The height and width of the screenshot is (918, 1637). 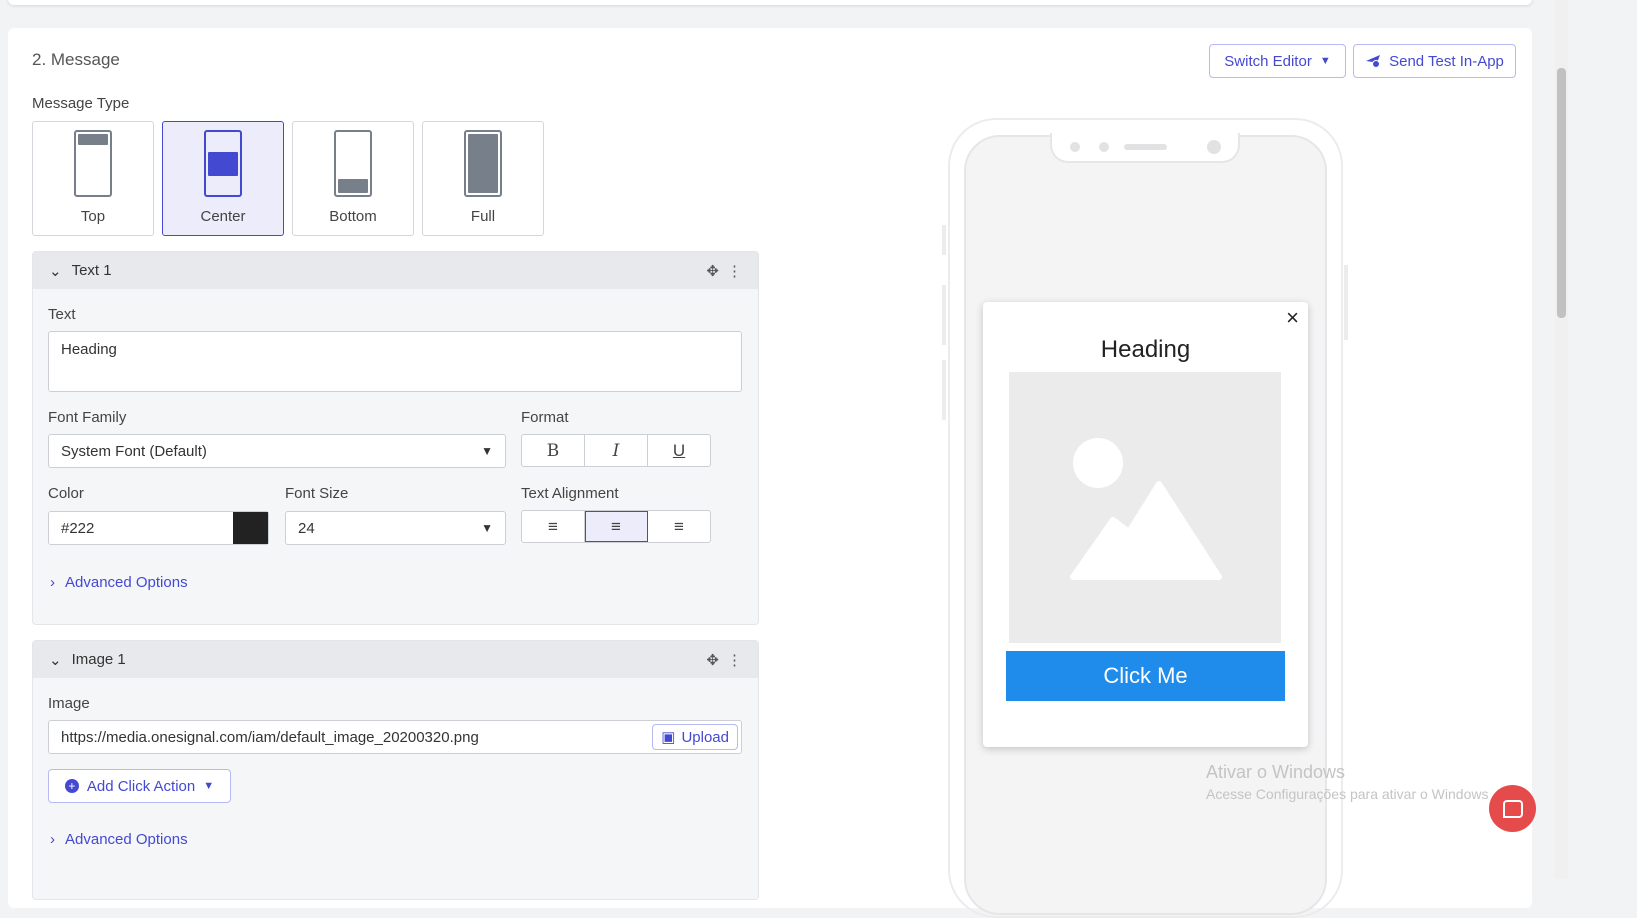 What do you see at coordinates (134, 451) in the screenshot?
I see `font-family-value: System Font (Default)` at bounding box center [134, 451].